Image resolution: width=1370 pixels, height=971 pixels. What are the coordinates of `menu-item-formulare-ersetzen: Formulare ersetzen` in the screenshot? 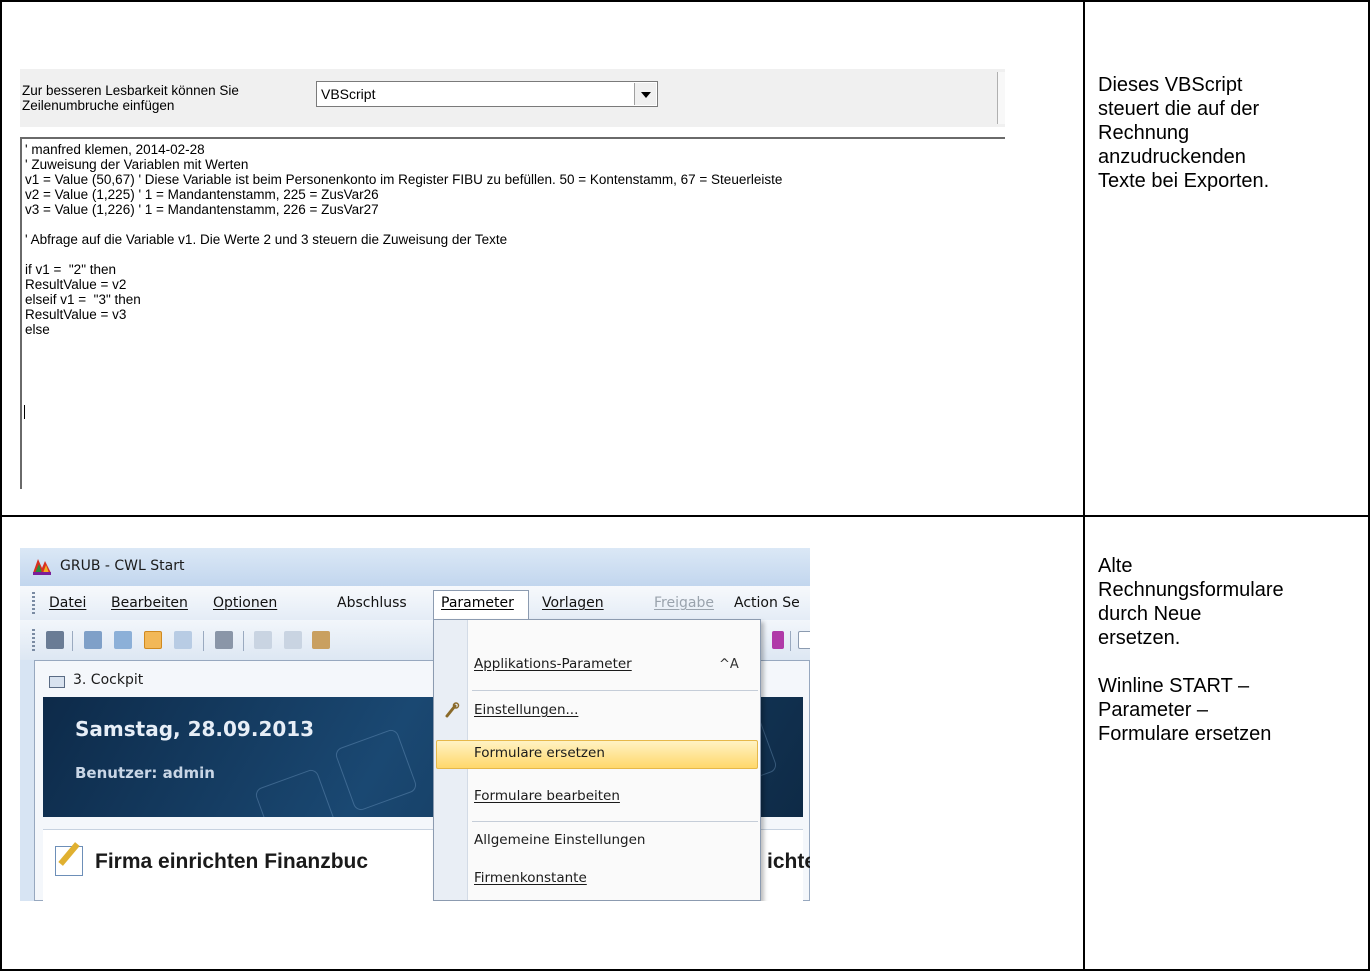 It's located at (539, 753).